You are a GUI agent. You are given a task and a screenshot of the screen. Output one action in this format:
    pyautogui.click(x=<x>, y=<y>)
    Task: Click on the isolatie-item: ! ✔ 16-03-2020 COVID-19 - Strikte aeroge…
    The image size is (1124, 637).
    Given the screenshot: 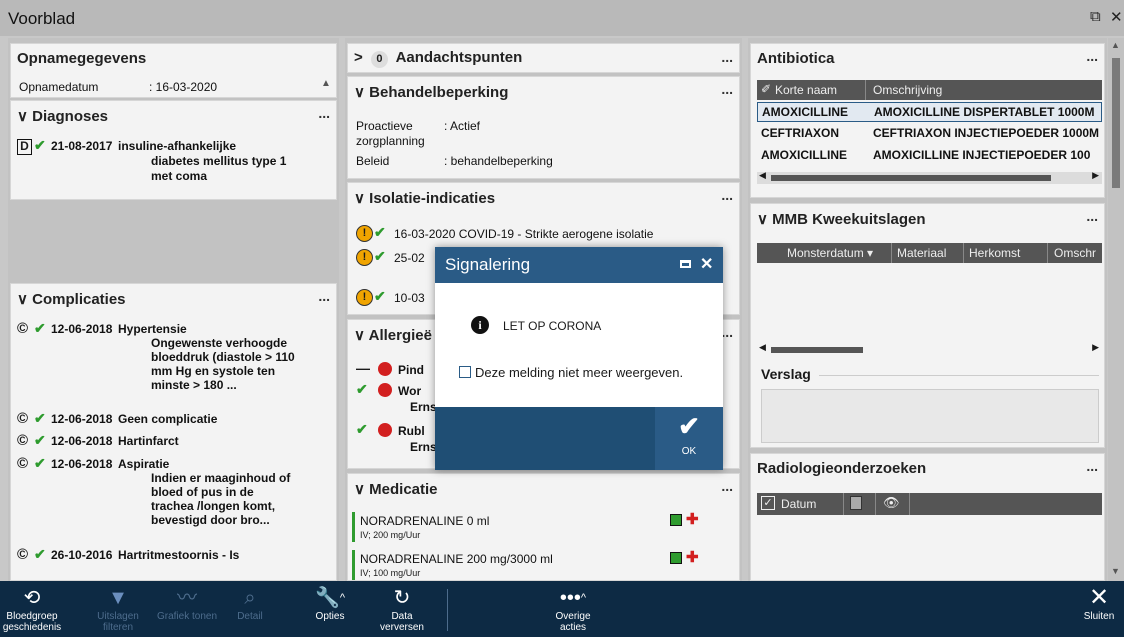 What is the action you would take?
    pyautogui.click(x=546, y=234)
    